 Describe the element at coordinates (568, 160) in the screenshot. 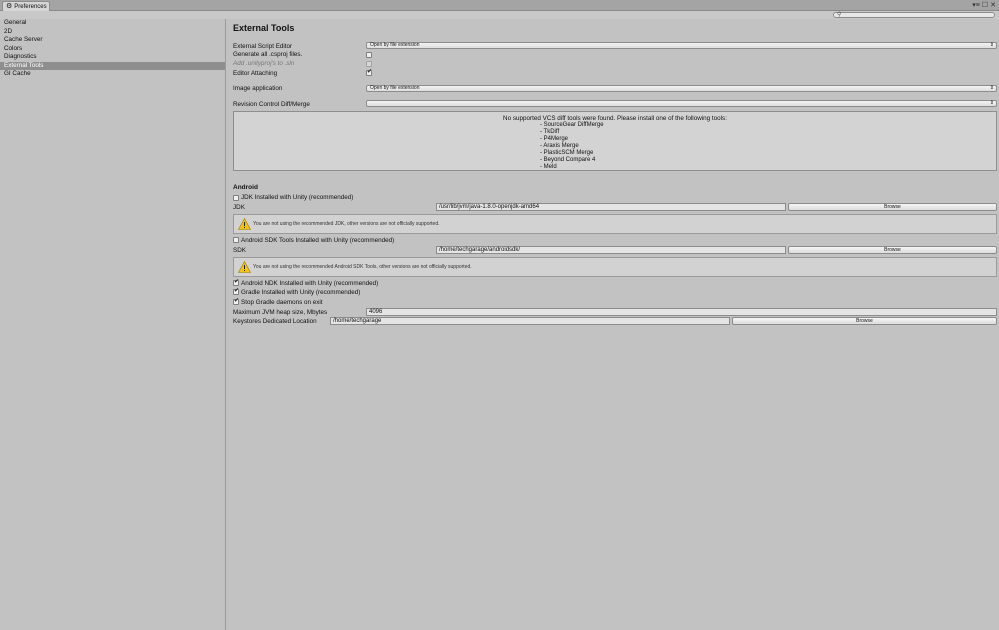

I see `vcs-tool-item: - Beyond Compare 4` at that location.